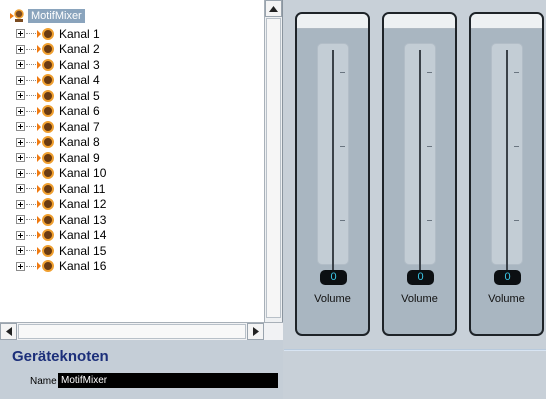 Image resolution: width=546 pixels, height=399 pixels. I want to click on horizontal-scroll-thumb, so click(132, 331).